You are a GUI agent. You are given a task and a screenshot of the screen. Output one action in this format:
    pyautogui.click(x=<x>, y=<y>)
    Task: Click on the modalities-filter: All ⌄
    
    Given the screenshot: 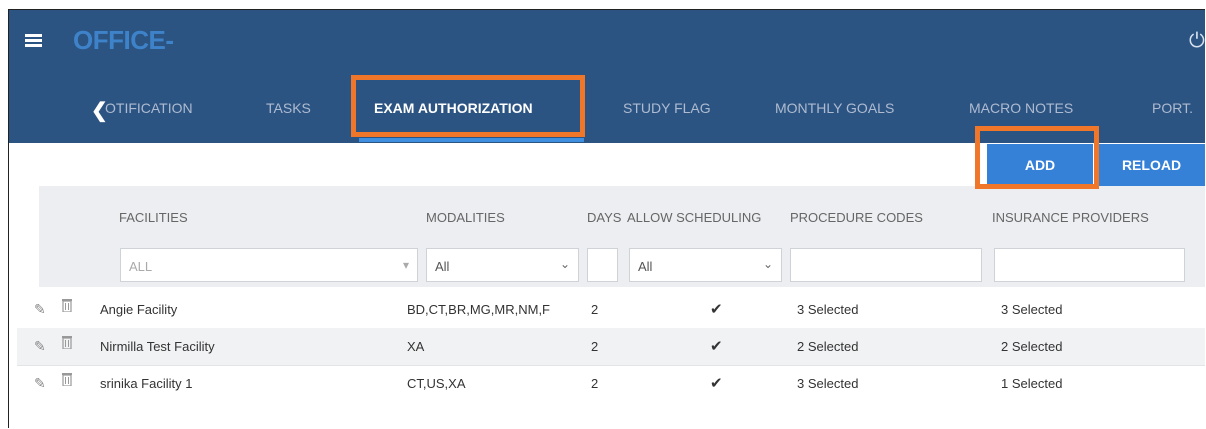 What is the action you would take?
    pyautogui.click(x=502, y=265)
    